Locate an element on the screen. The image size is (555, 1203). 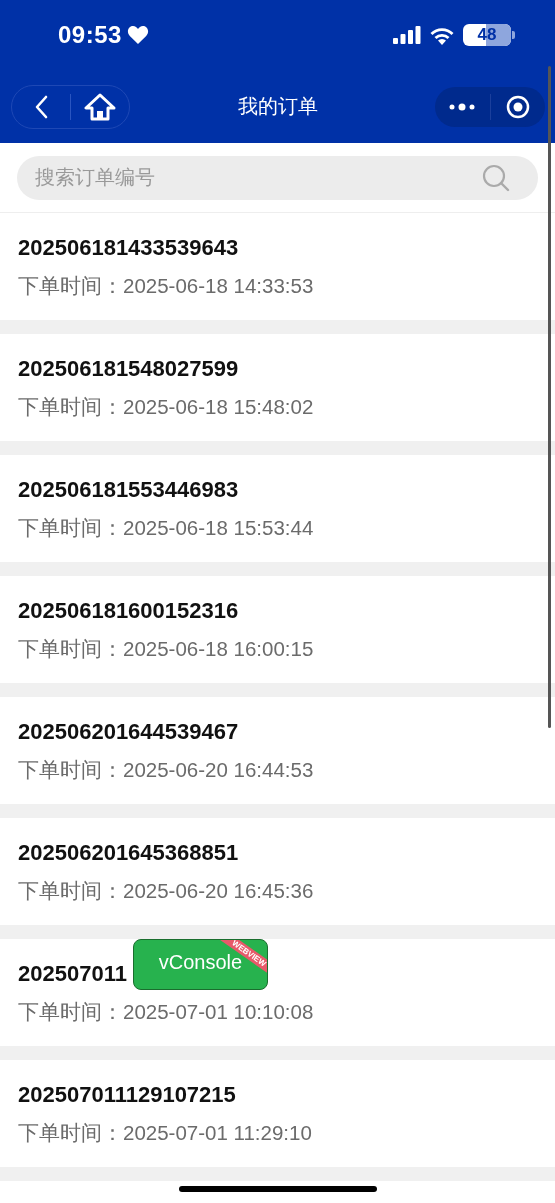
order-number: 202507011129107215 is located at coordinates (127, 1094).